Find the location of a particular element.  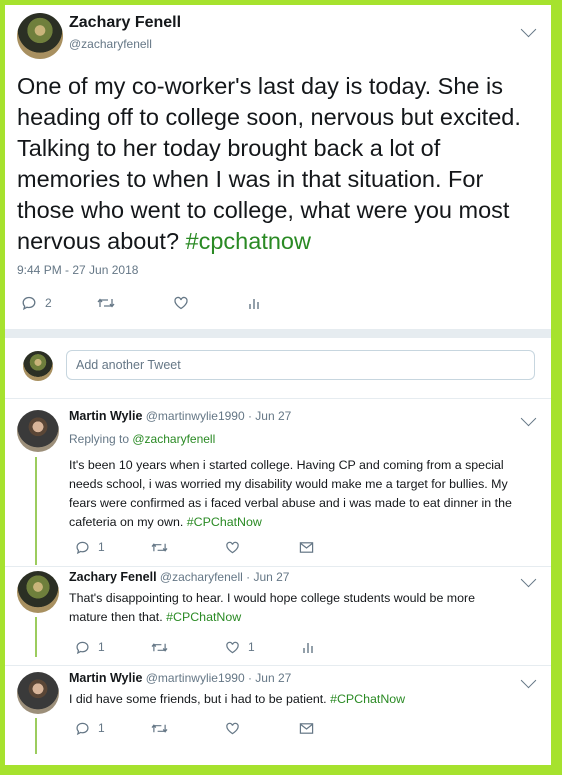

reply-header: Zachary Fenell @zacharyfenell · Jun 27 is located at coordinates (179, 577).